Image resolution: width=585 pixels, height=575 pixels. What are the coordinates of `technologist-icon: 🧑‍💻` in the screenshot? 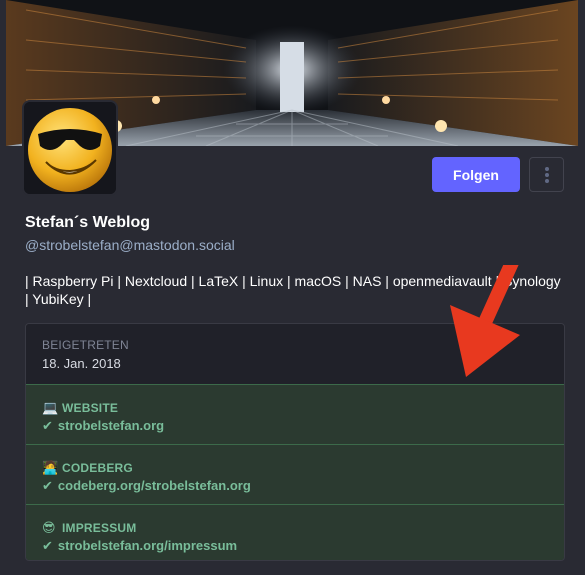 It's located at (50, 467).